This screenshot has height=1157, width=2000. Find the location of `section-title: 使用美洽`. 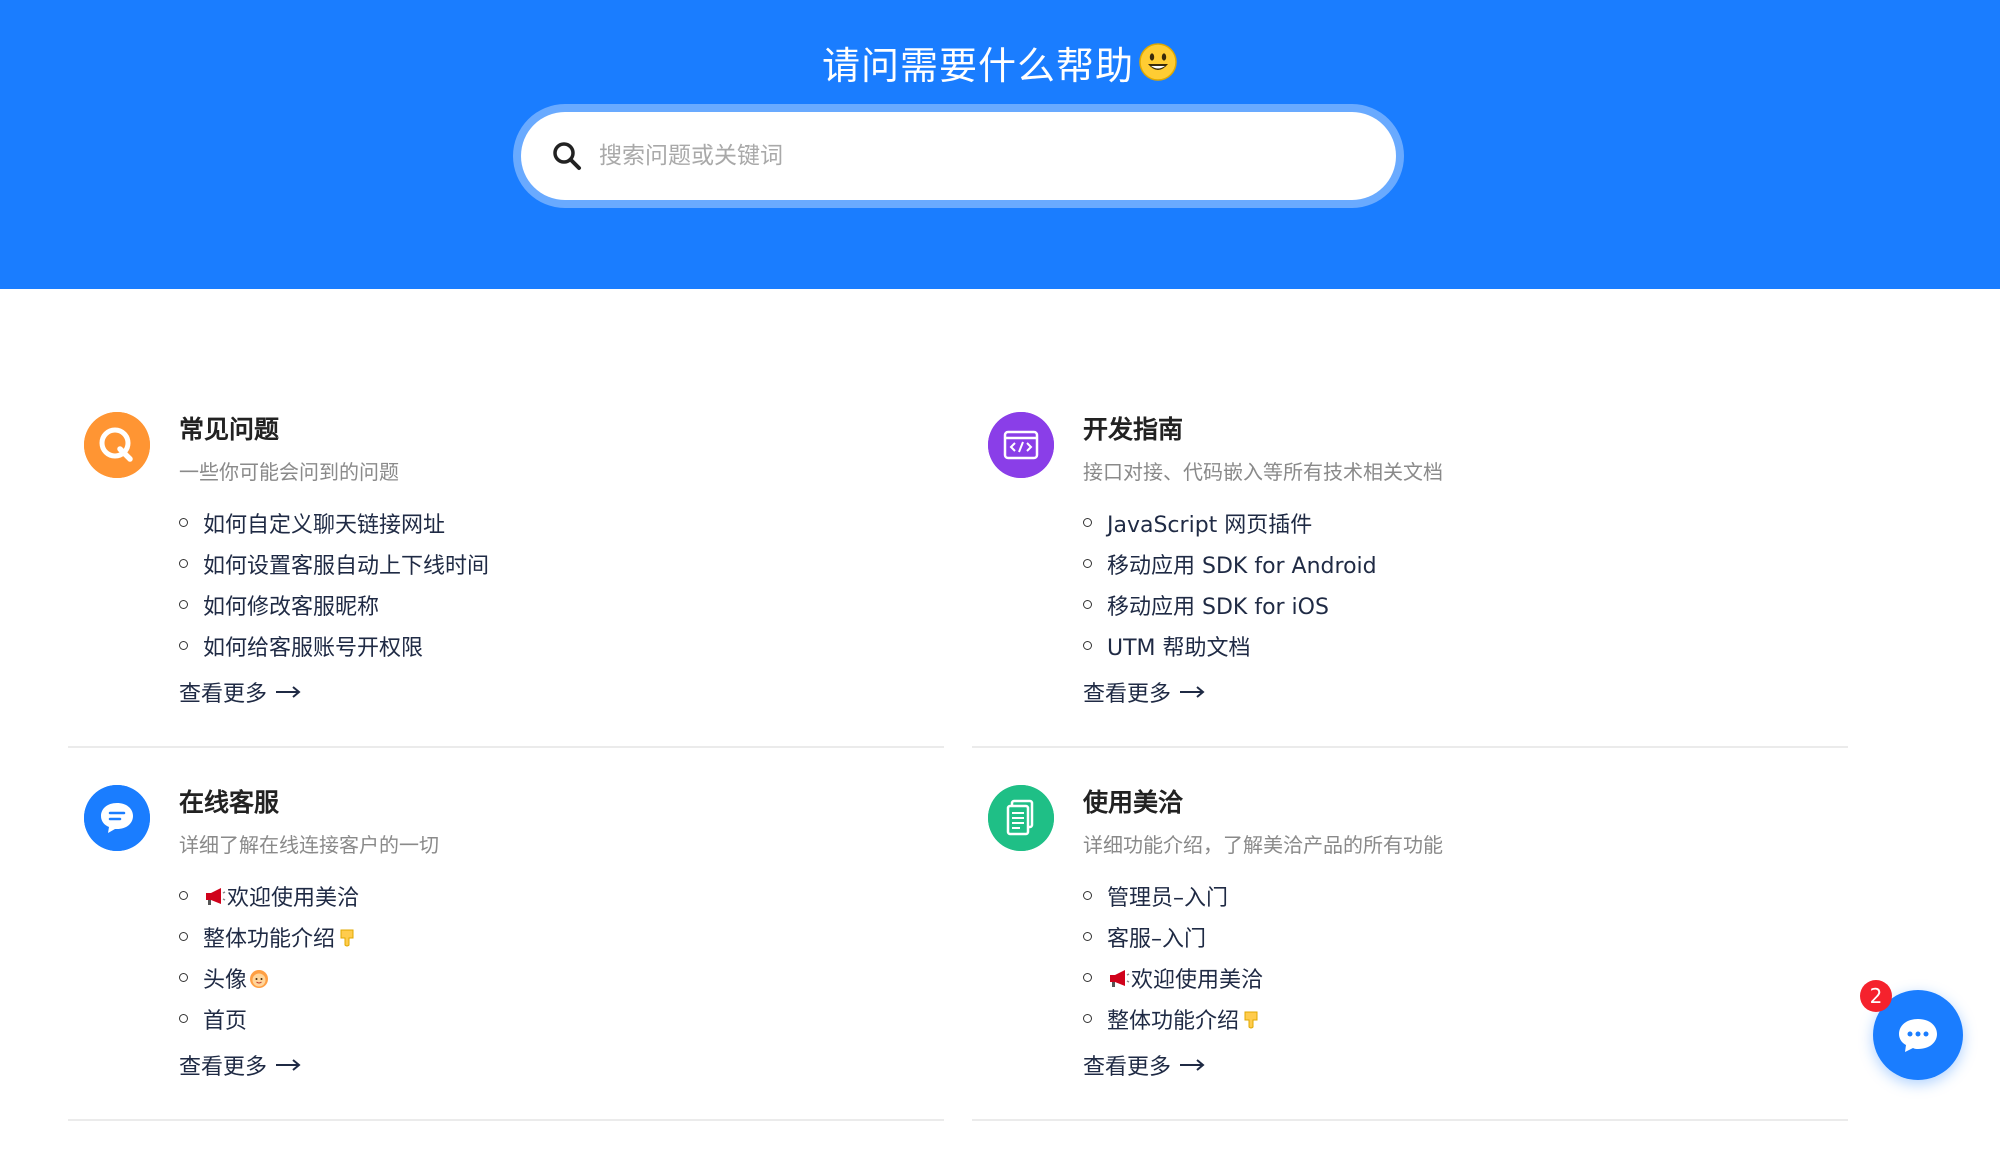

section-title: 使用美洽 is located at coordinates (1133, 802).